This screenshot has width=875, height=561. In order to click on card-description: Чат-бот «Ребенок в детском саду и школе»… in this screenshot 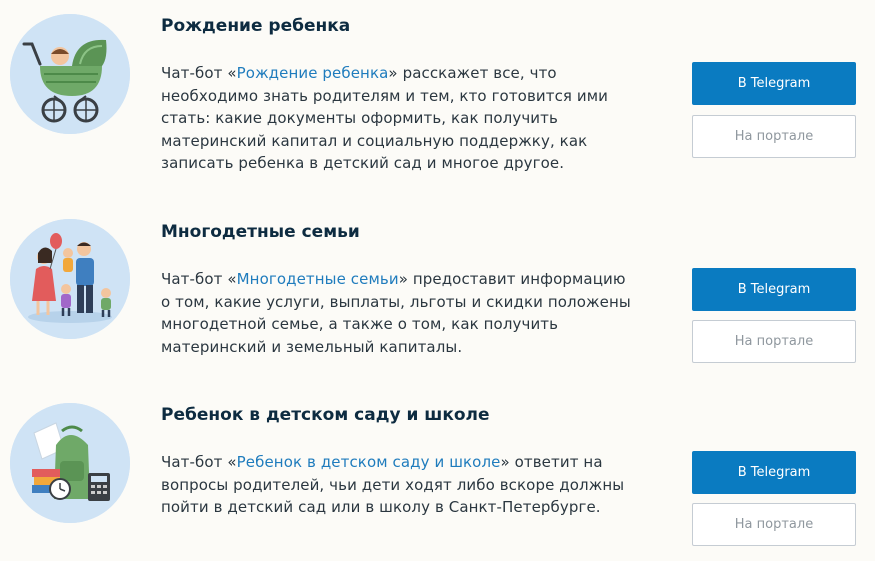, I will do `click(396, 485)`.